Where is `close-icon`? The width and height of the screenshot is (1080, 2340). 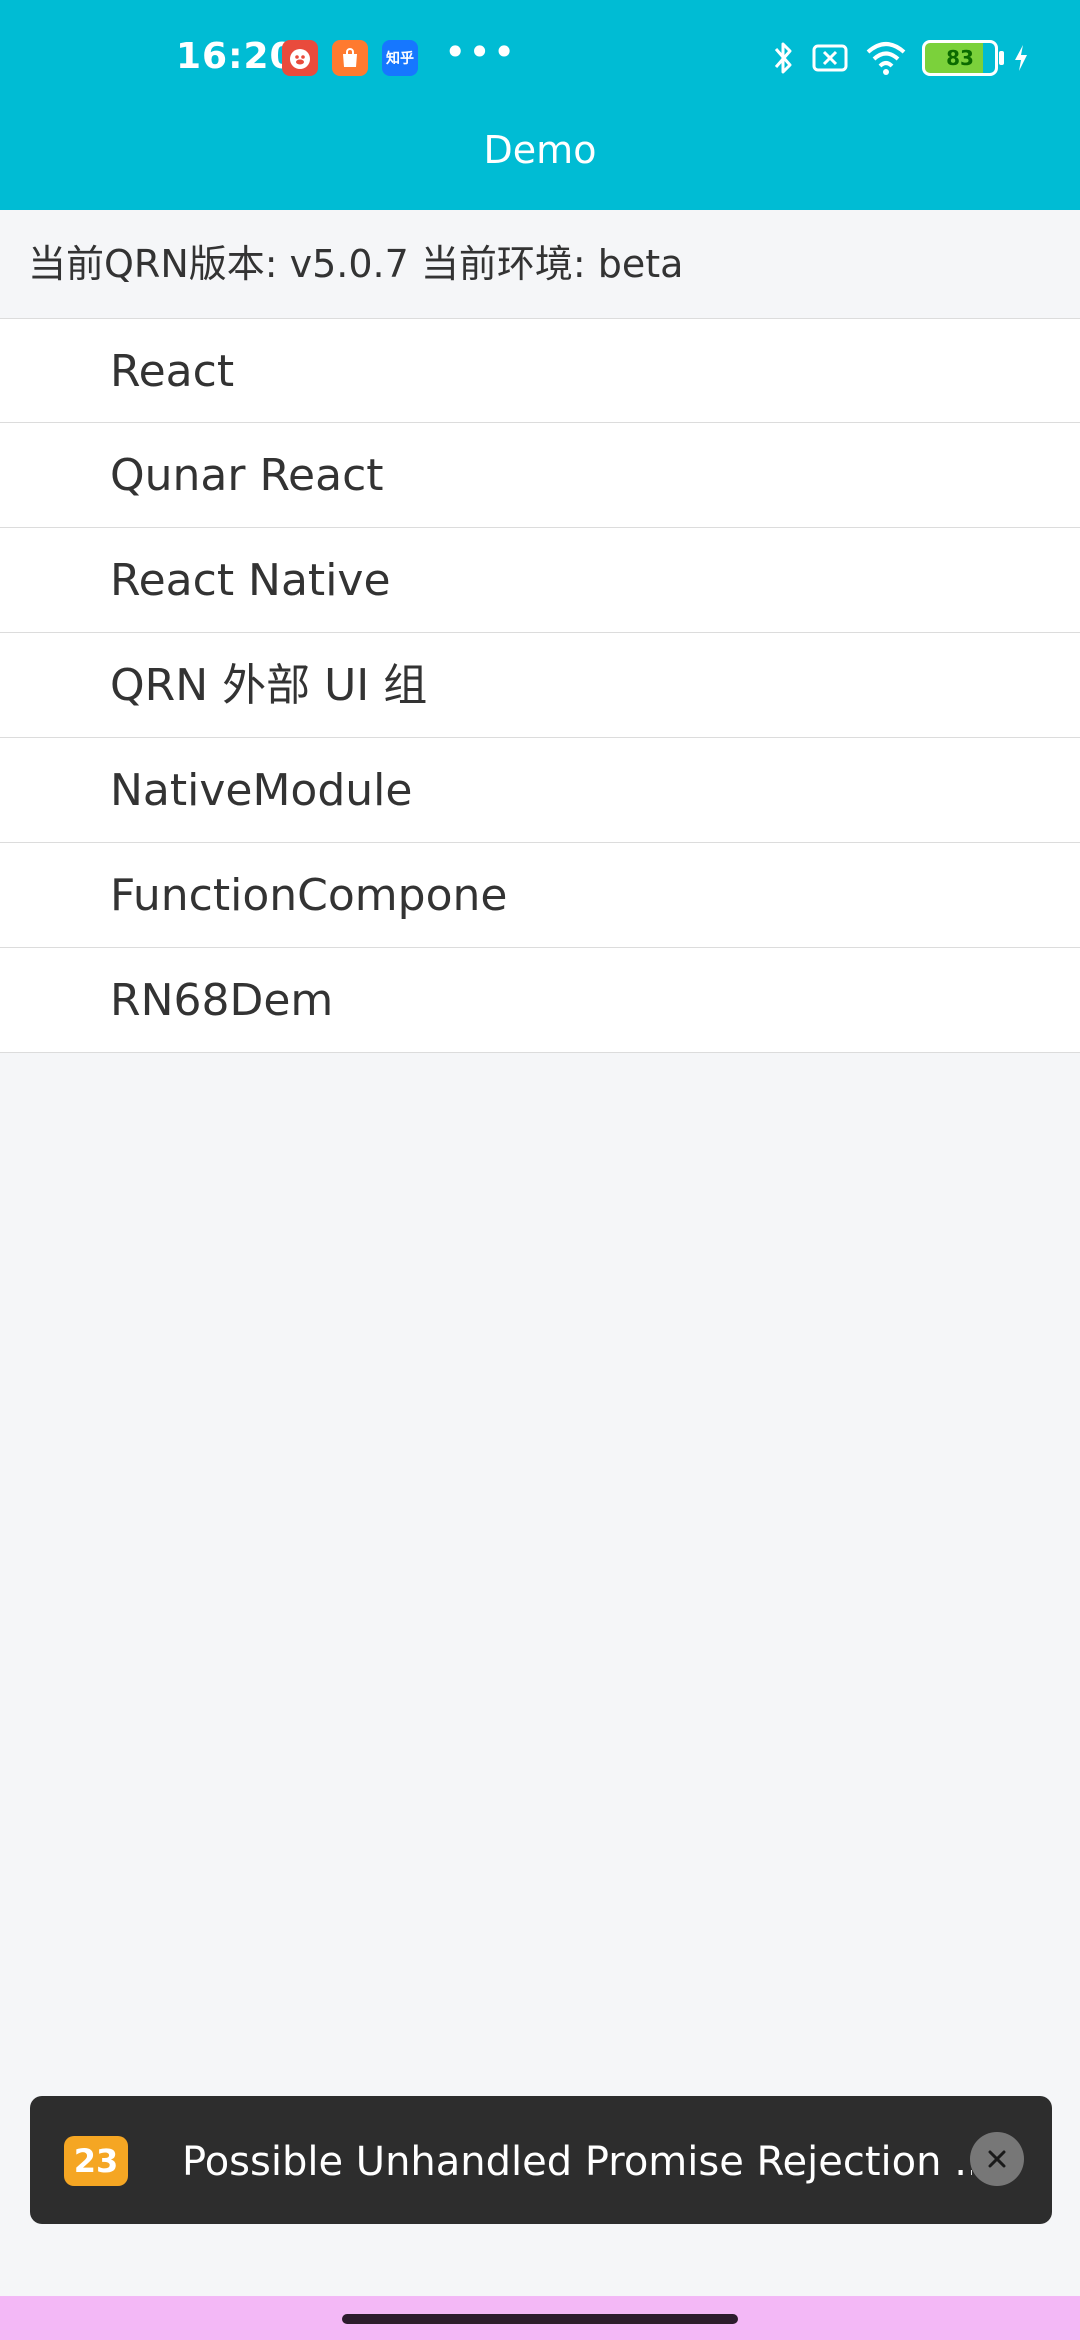
close-icon is located at coordinates (997, 2159).